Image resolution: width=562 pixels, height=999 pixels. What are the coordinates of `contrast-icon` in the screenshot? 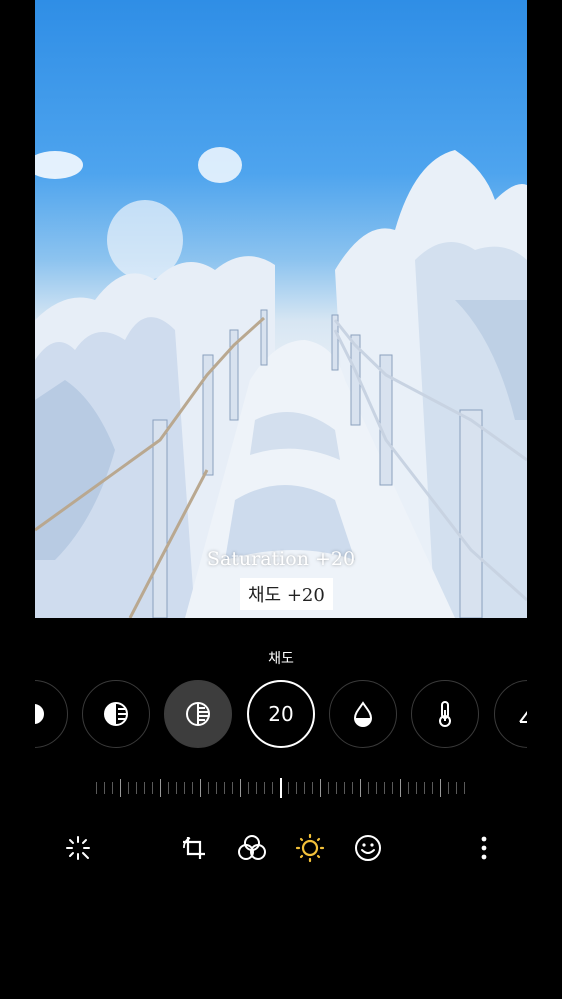 It's located at (198, 714).